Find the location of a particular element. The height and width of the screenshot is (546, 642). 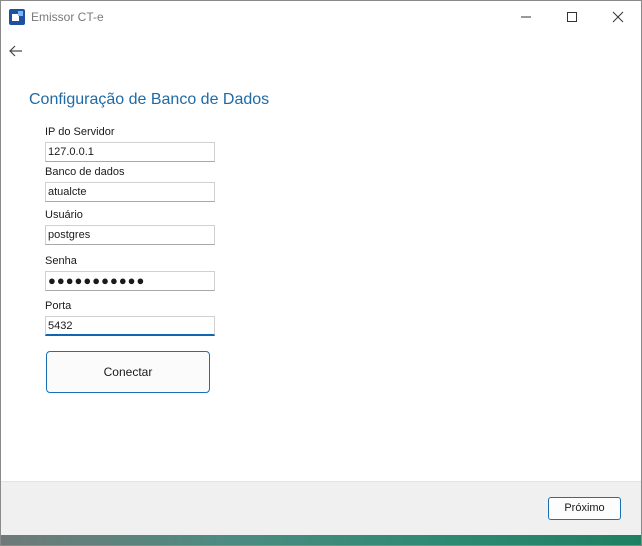

close-button is located at coordinates (618, 17).